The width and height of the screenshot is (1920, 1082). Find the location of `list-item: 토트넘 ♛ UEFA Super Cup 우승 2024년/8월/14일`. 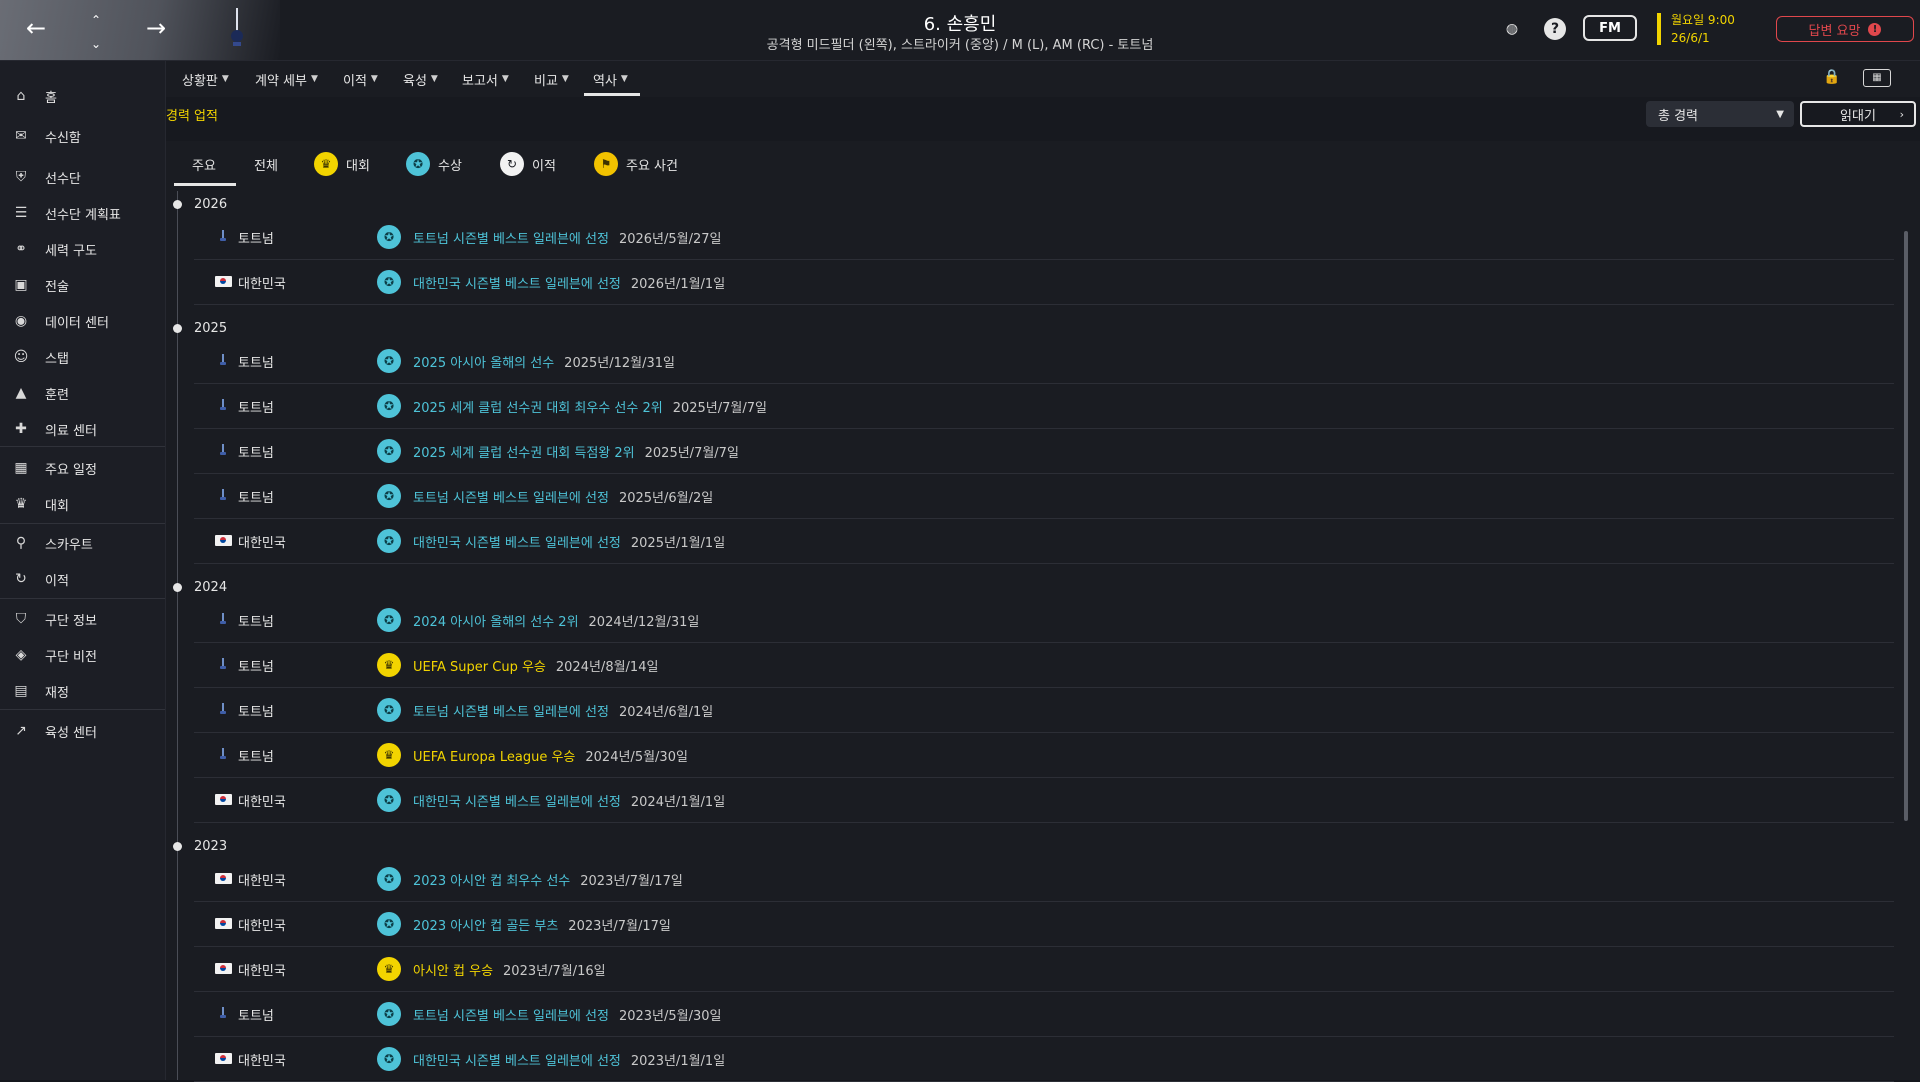

list-item: 토트넘 ♛ UEFA Super Cup 우승 2024년/8월/14일 is located at coordinates (1044, 665).